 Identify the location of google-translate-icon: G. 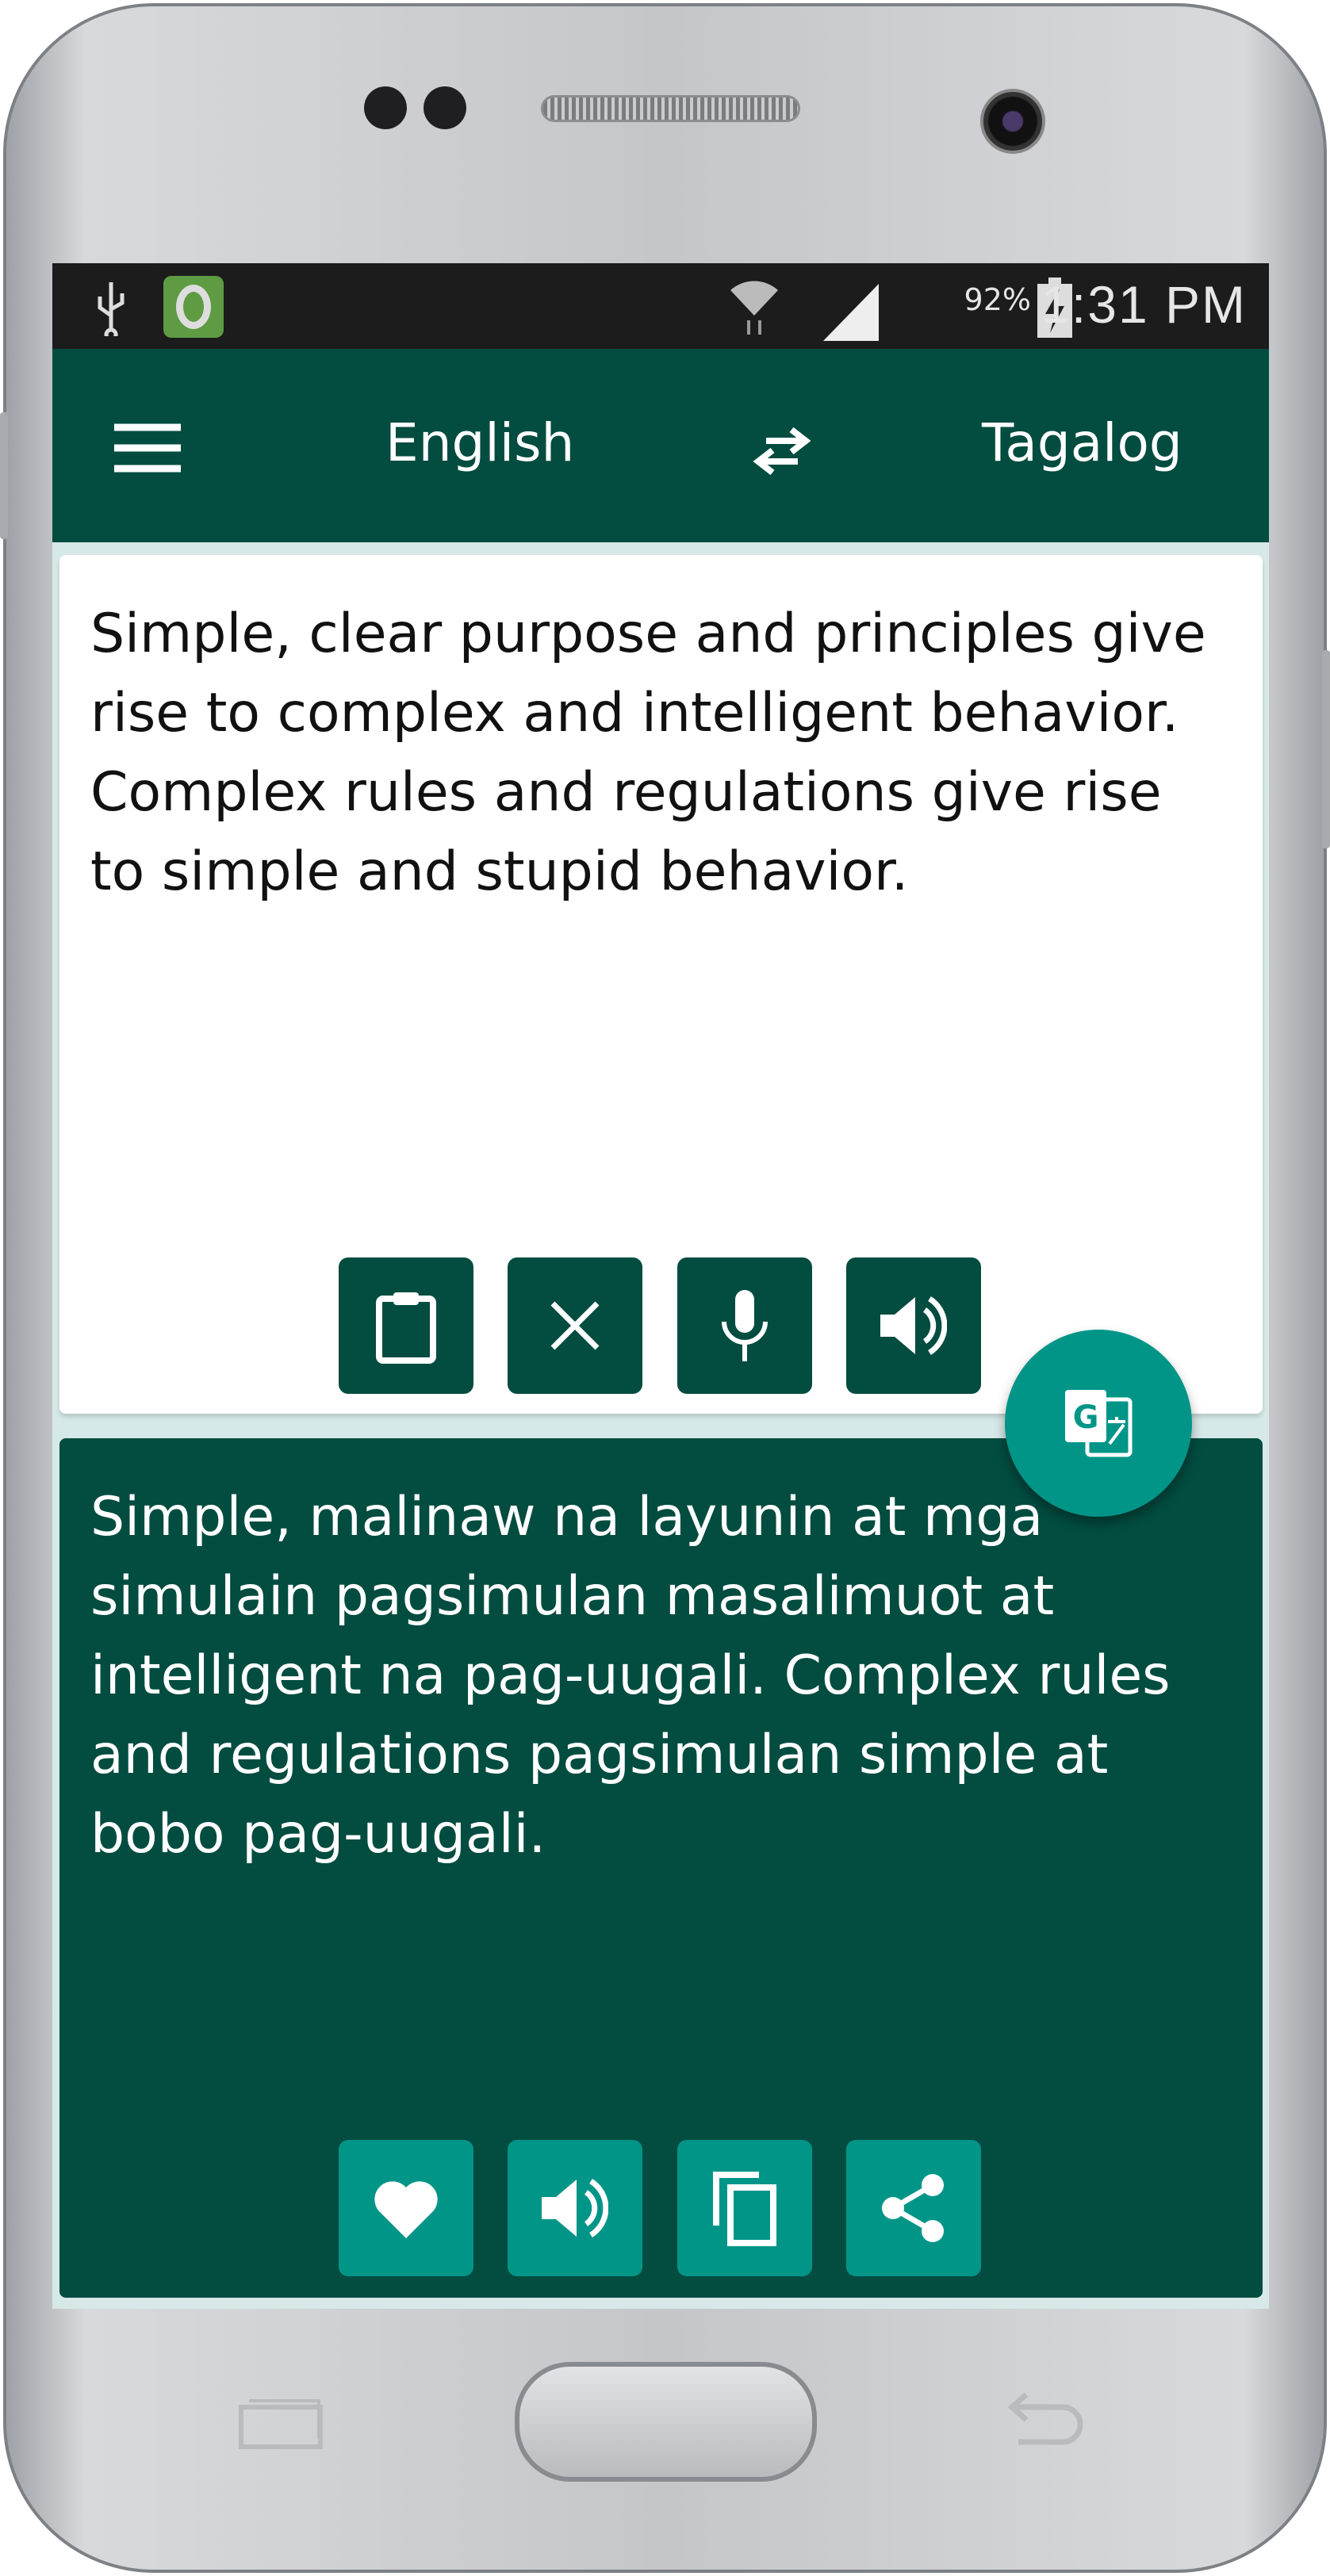
(1099, 1423).